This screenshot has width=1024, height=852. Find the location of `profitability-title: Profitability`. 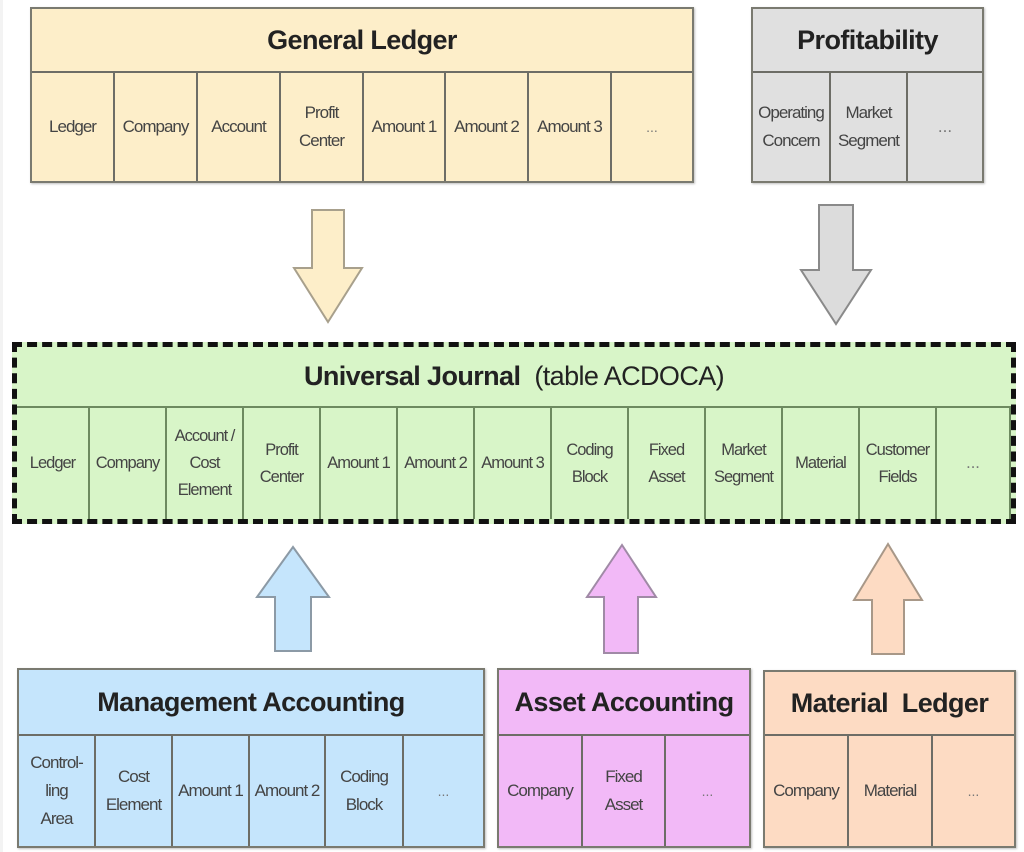

profitability-title: Profitability is located at coordinates (867, 41).